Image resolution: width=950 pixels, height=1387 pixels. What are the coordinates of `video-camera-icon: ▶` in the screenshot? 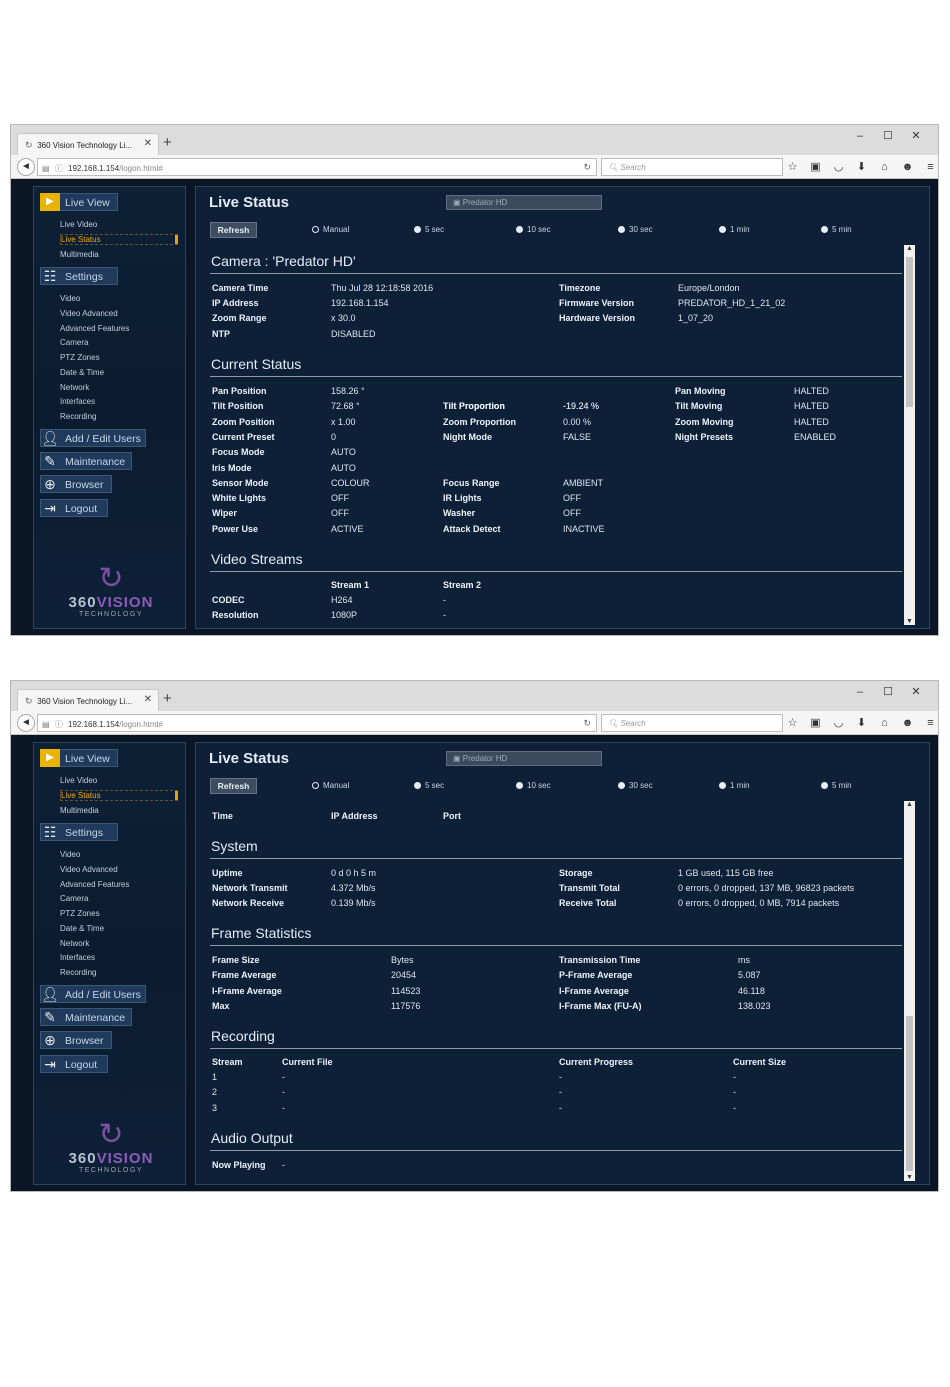 It's located at (50, 202).